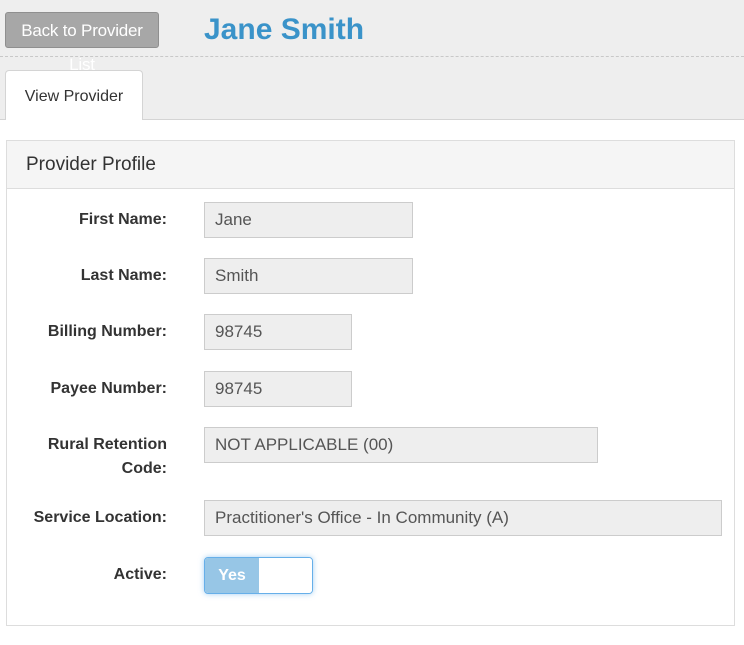 The width and height of the screenshot is (744, 645). I want to click on panel-header: Provider Profile, so click(370, 165).